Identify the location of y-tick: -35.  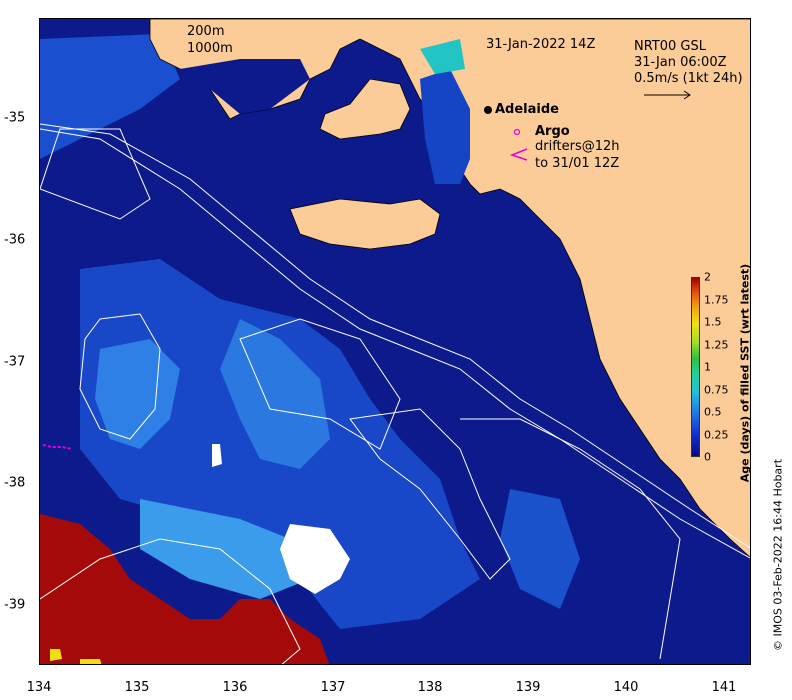
(15, 118).